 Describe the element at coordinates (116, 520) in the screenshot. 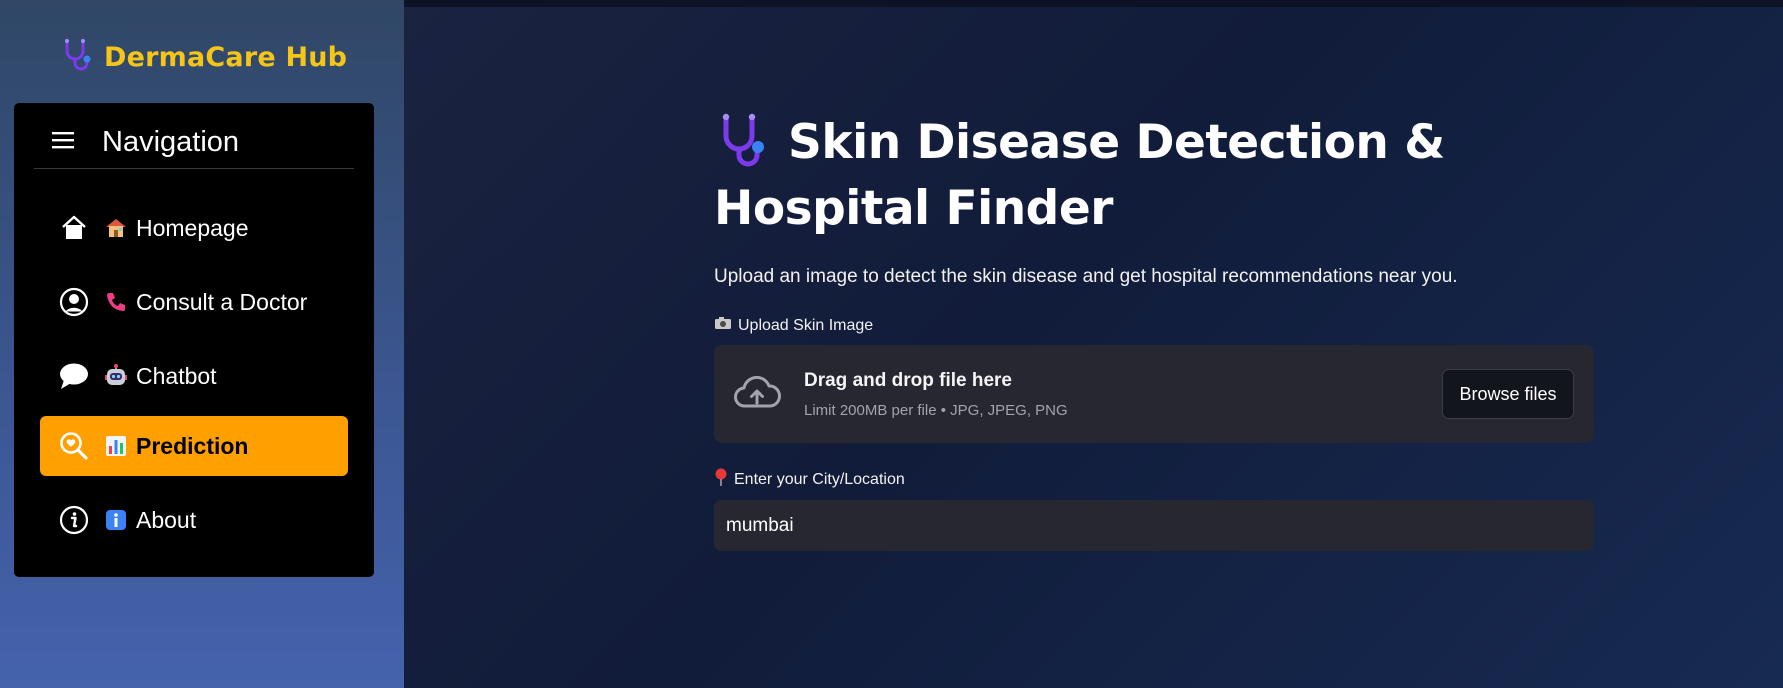

I see `info-emoji` at that location.